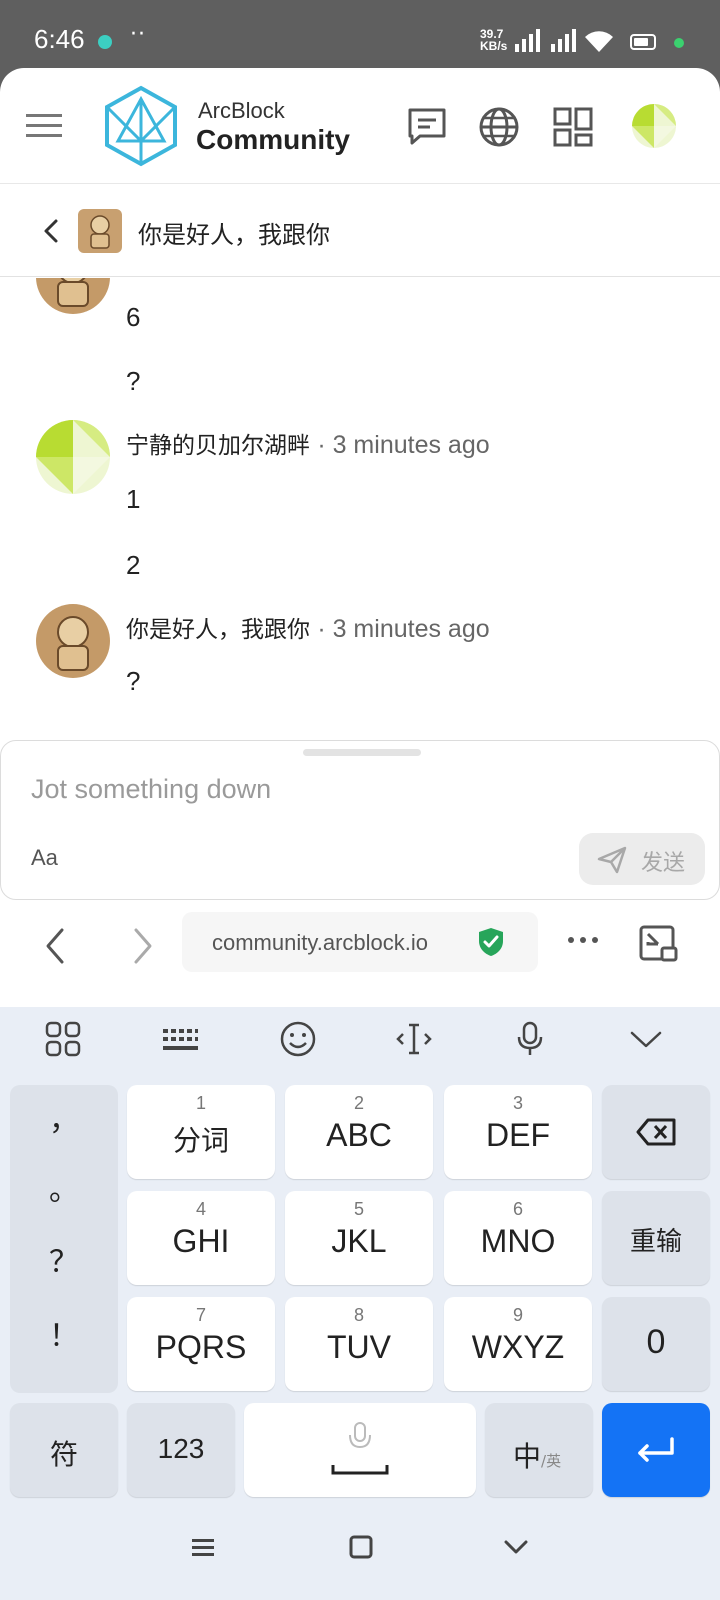  What do you see at coordinates (539, 1450) in the screenshot?
I see `language-toggle-key: 中/英` at bounding box center [539, 1450].